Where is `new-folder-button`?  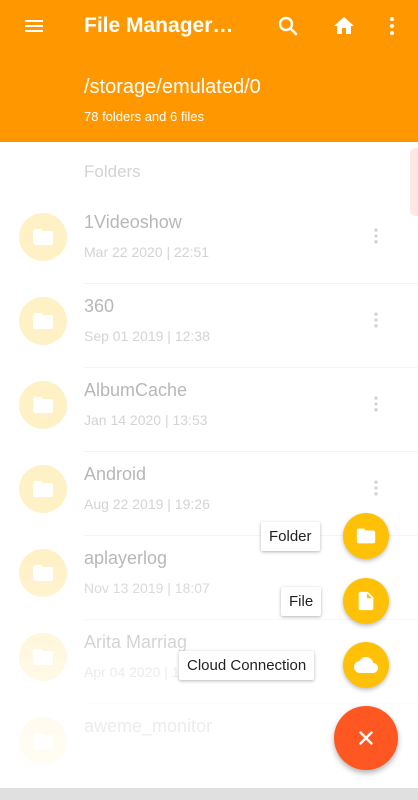
new-folder-button is located at coordinates (366, 536).